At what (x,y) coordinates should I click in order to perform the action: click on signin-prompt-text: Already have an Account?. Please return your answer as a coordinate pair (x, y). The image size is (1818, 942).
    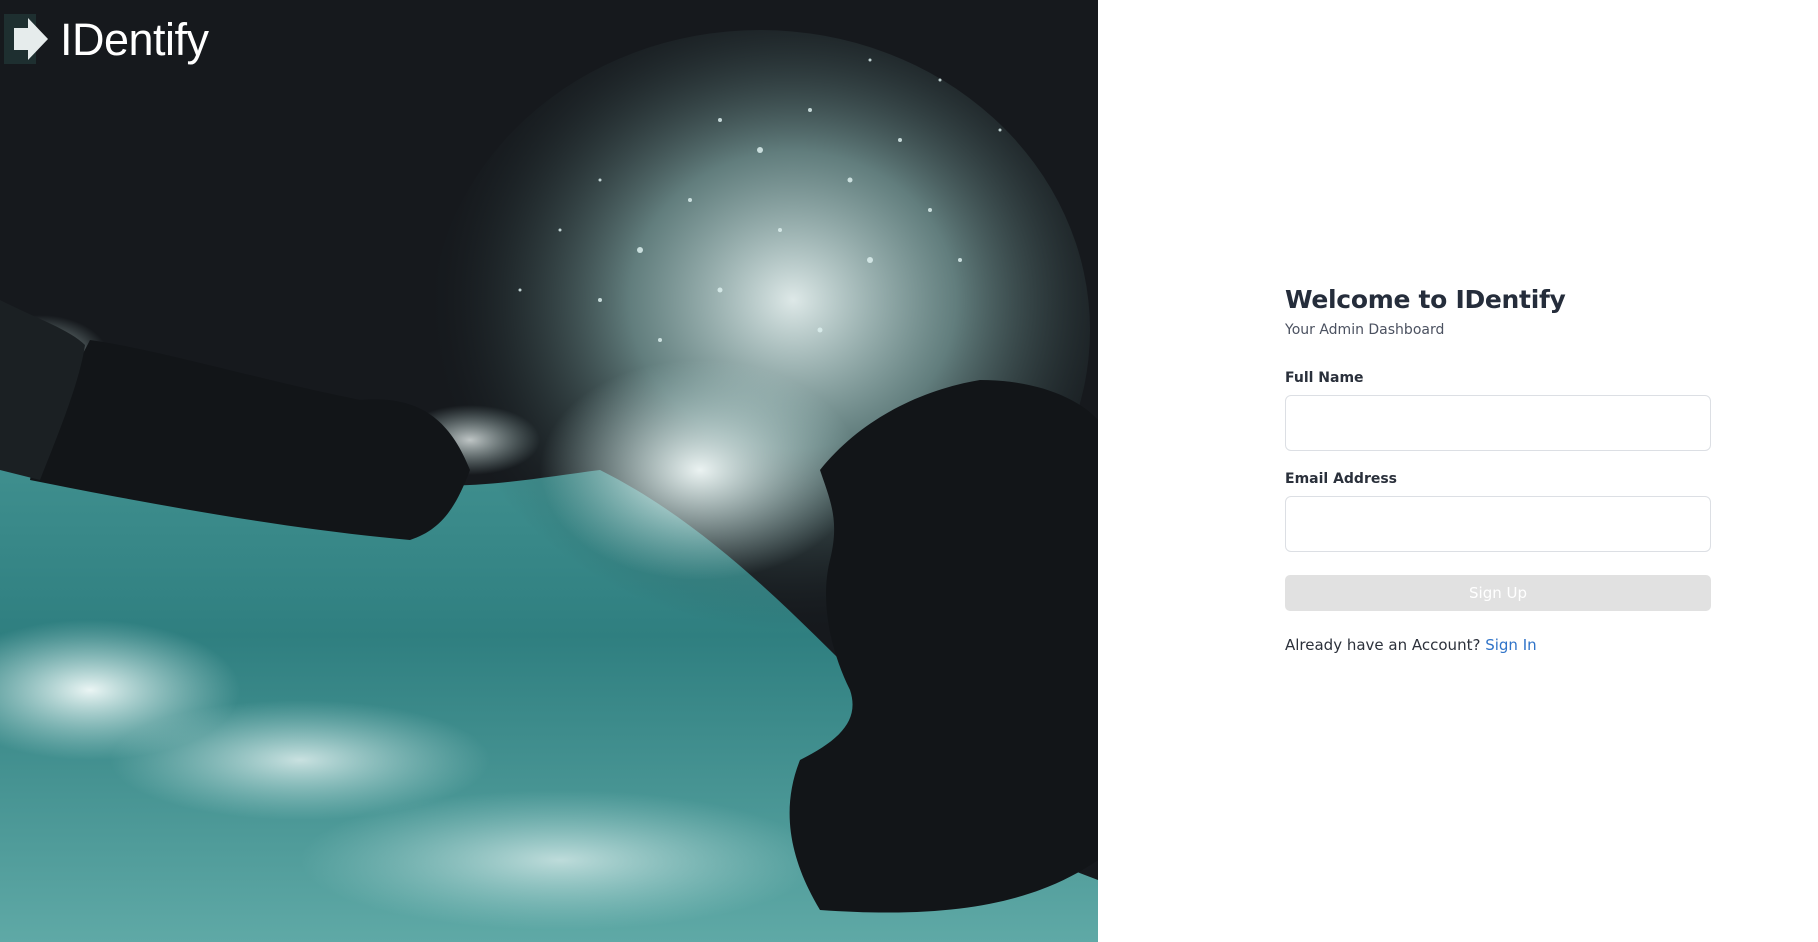
    Looking at the image, I should click on (1383, 645).